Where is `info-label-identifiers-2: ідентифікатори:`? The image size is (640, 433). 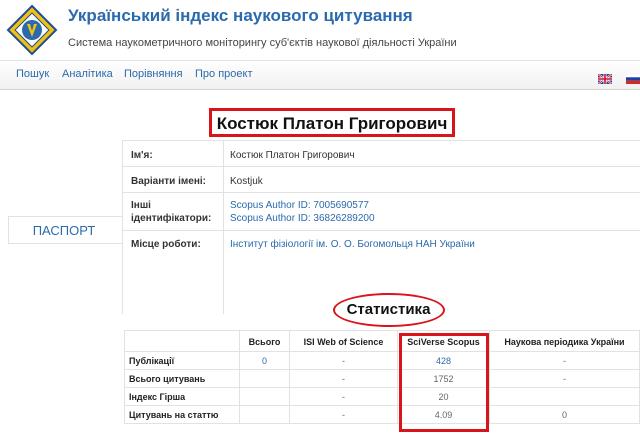
info-label-identifiers-2: ідентифікатори: is located at coordinates (171, 218).